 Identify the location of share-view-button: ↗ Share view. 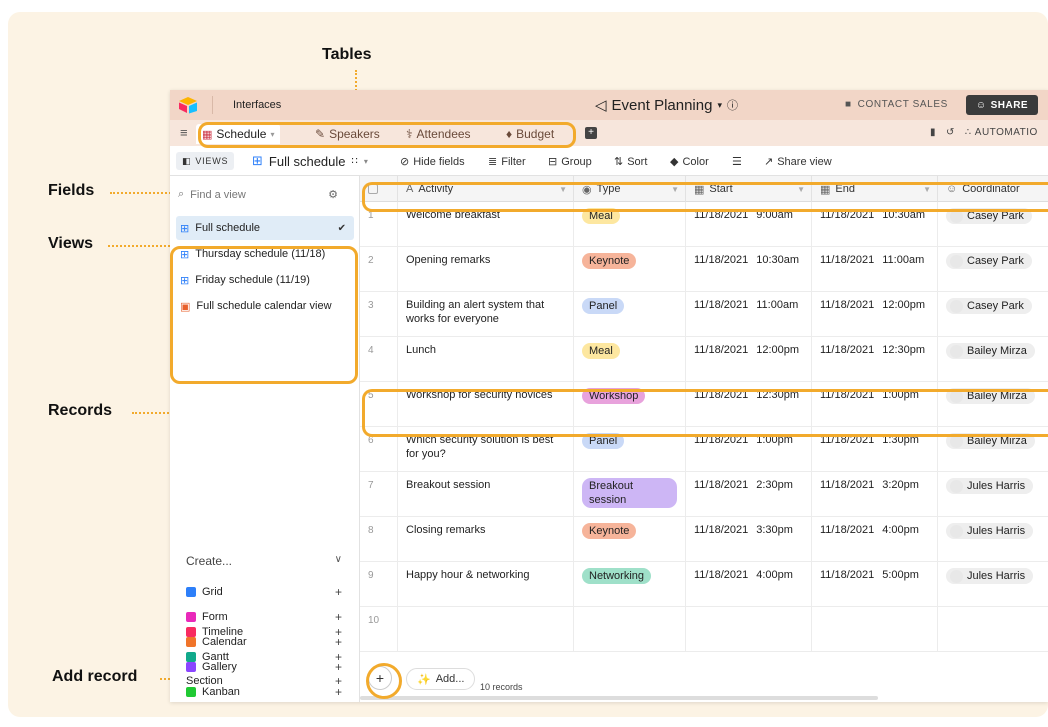
(798, 162).